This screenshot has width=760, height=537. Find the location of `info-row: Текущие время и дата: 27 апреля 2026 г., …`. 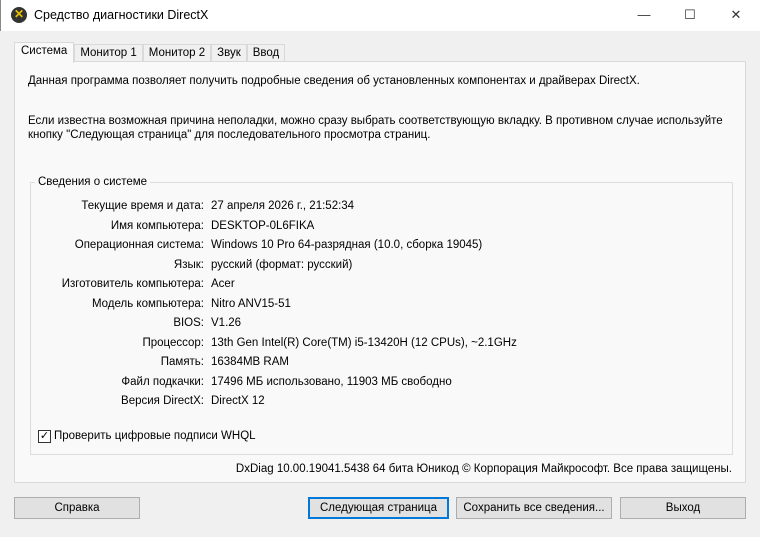

info-row: Текущие время и дата: 27 апреля 2026 г., … is located at coordinates (370, 208).